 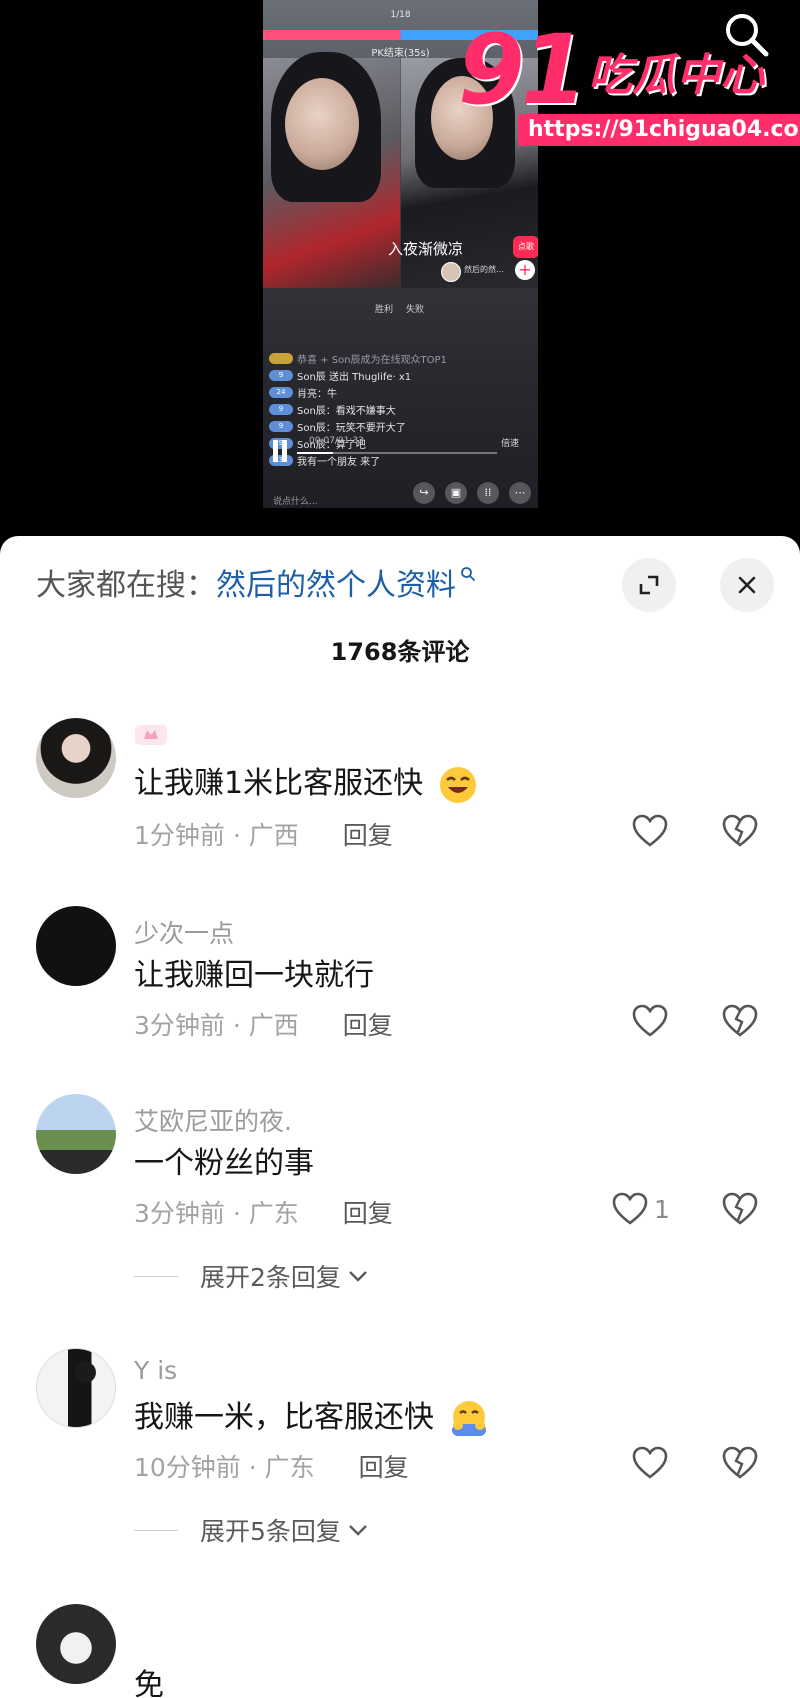 I want to click on comment-item: 少次一点 让我赚回一块就行 3分钟前 · 广西 回复, so click(x=400, y=996).